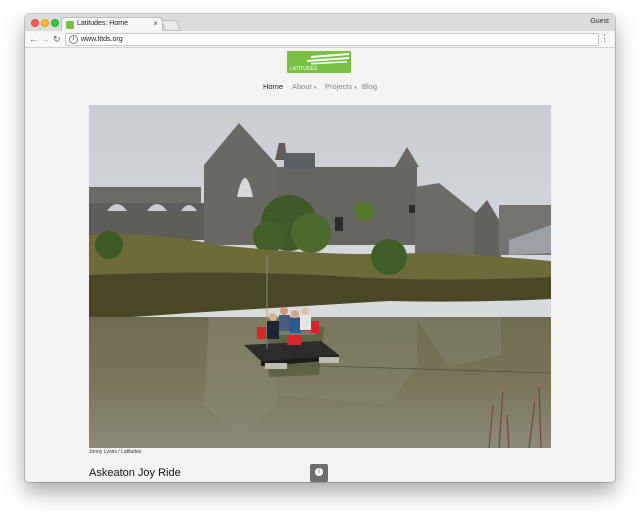 Image resolution: width=640 pixels, height=518 pixels. What do you see at coordinates (604, 38) in the screenshot?
I see `browser-menu-icon: ⋮` at bounding box center [604, 38].